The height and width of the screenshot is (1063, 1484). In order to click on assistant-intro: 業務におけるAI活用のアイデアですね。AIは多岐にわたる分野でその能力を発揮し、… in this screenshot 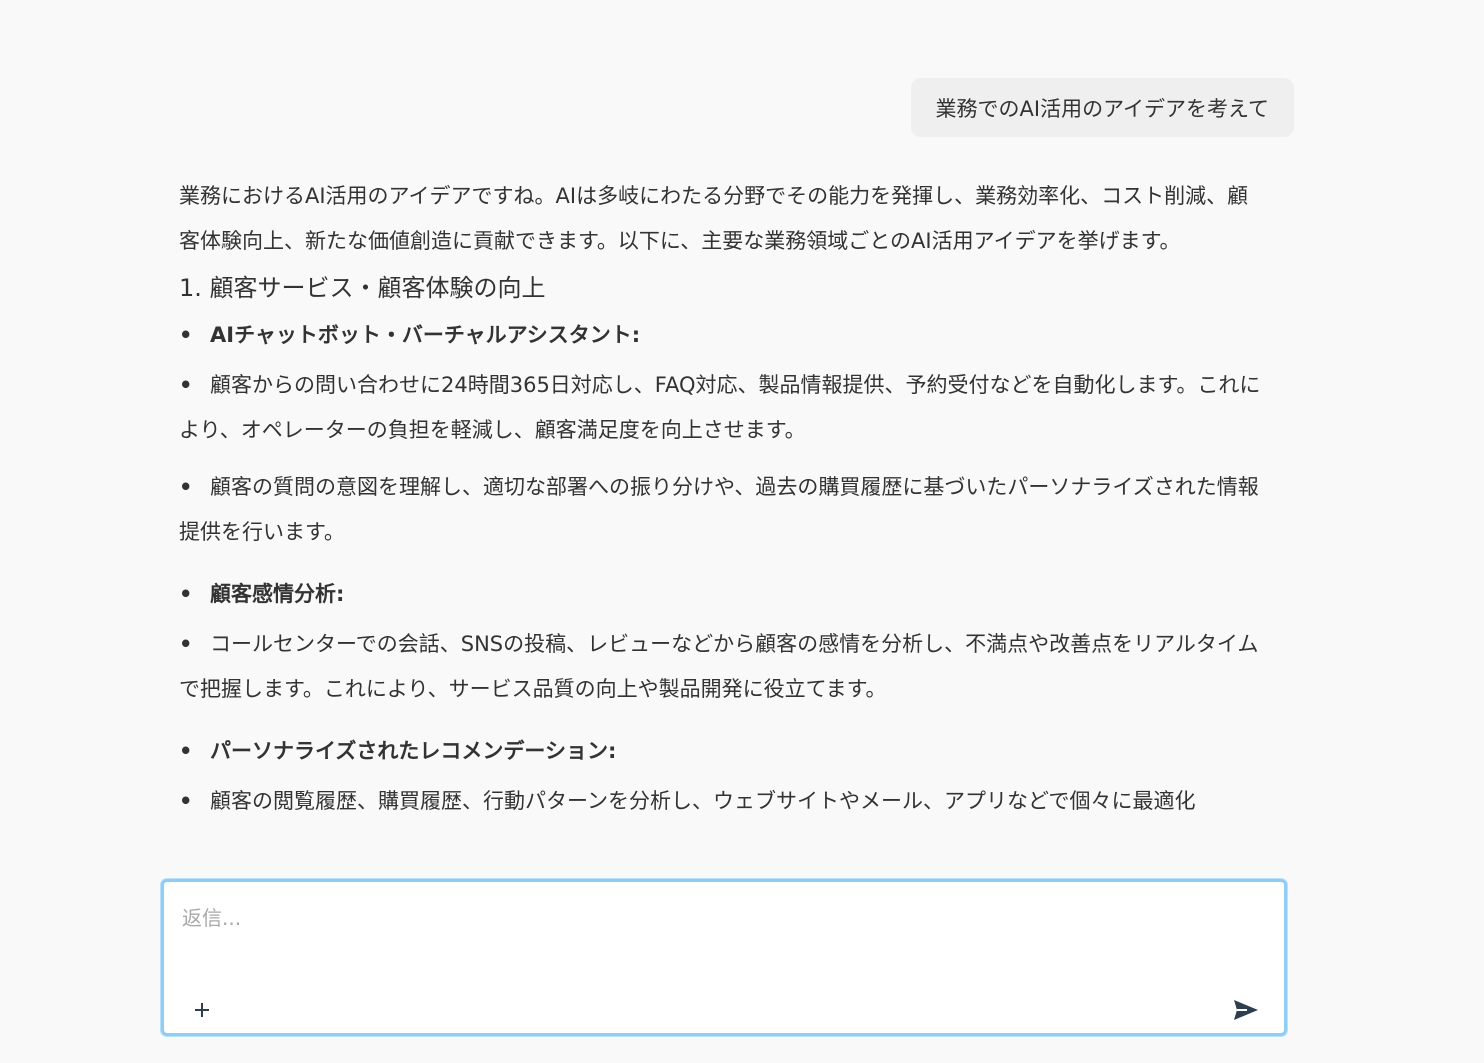, I will do `click(714, 218)`.